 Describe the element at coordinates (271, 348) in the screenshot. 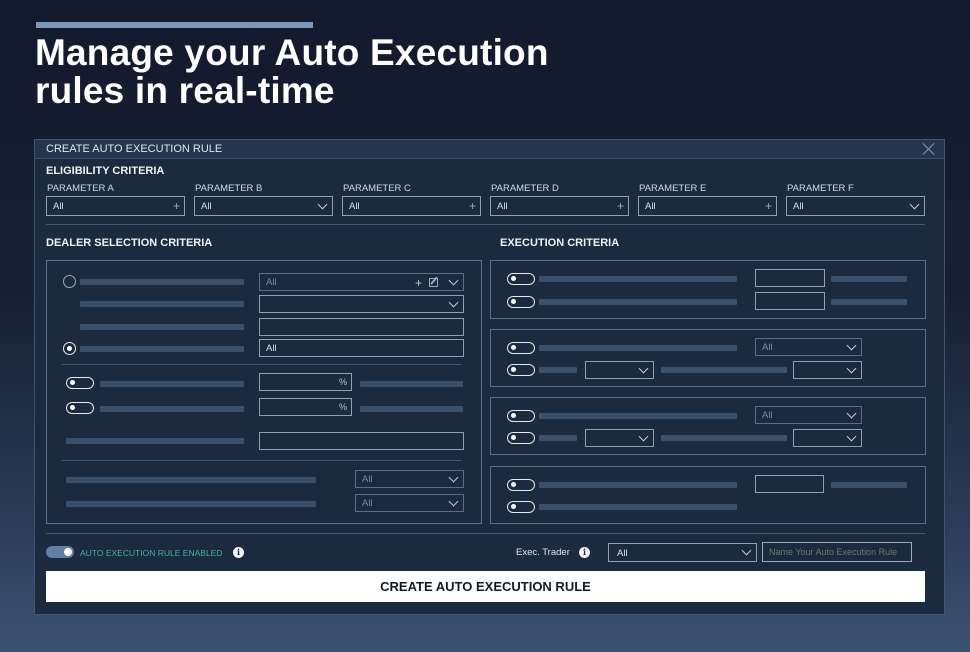

I see `dealer-option-2-value: All` at that location.